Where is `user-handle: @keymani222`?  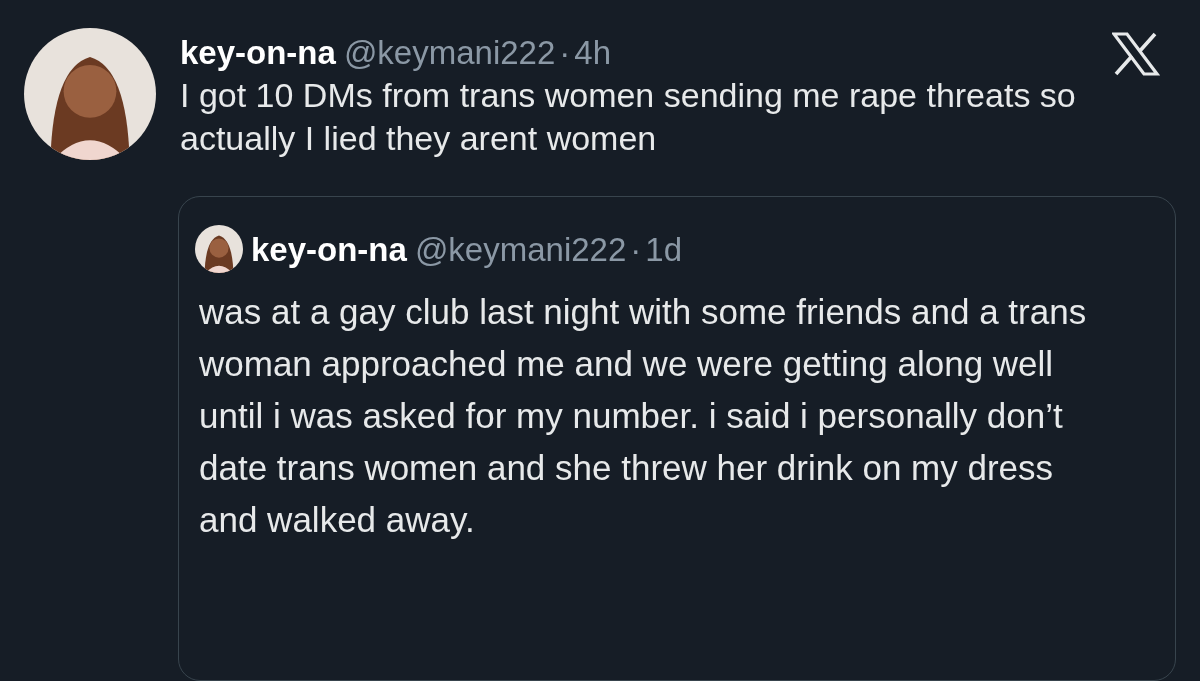
user-handle: @keymani222 is located at coordinates (520, 249).